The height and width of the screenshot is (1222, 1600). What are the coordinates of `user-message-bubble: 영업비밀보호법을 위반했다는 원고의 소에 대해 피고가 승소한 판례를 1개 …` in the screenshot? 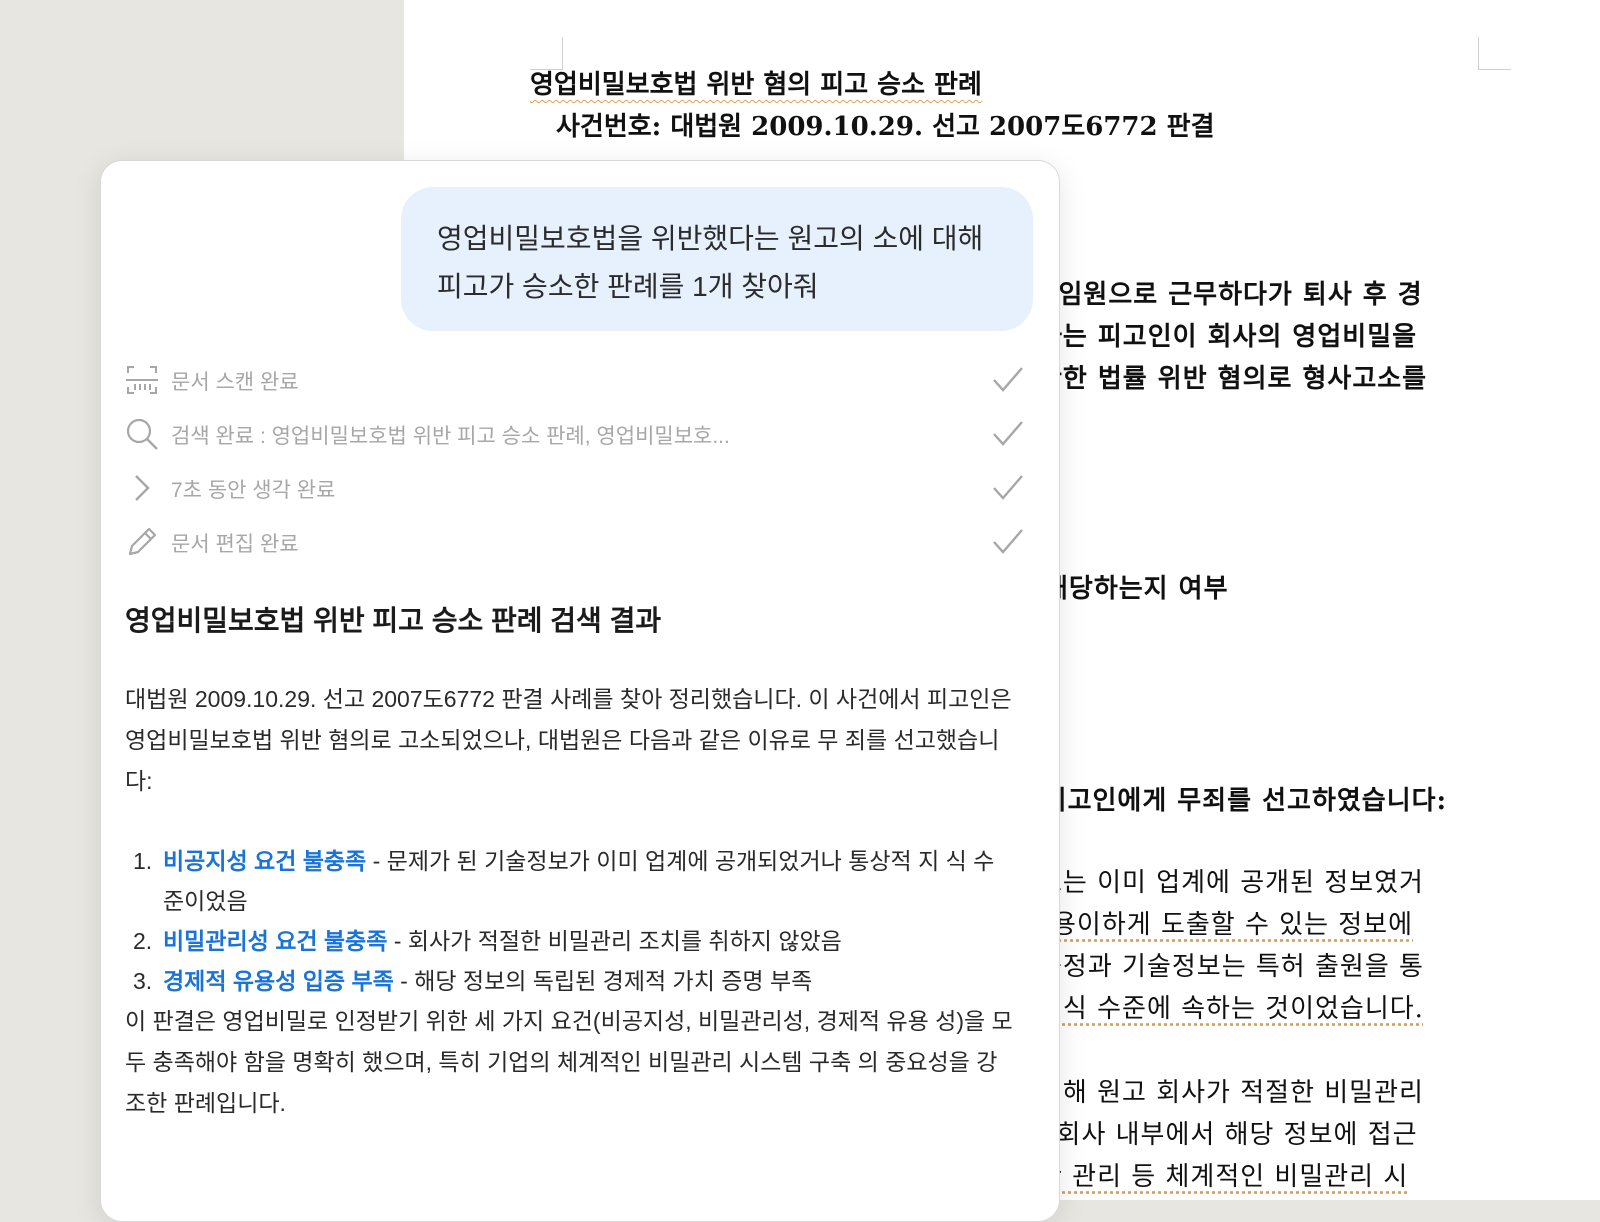 It's located at (717, 259).